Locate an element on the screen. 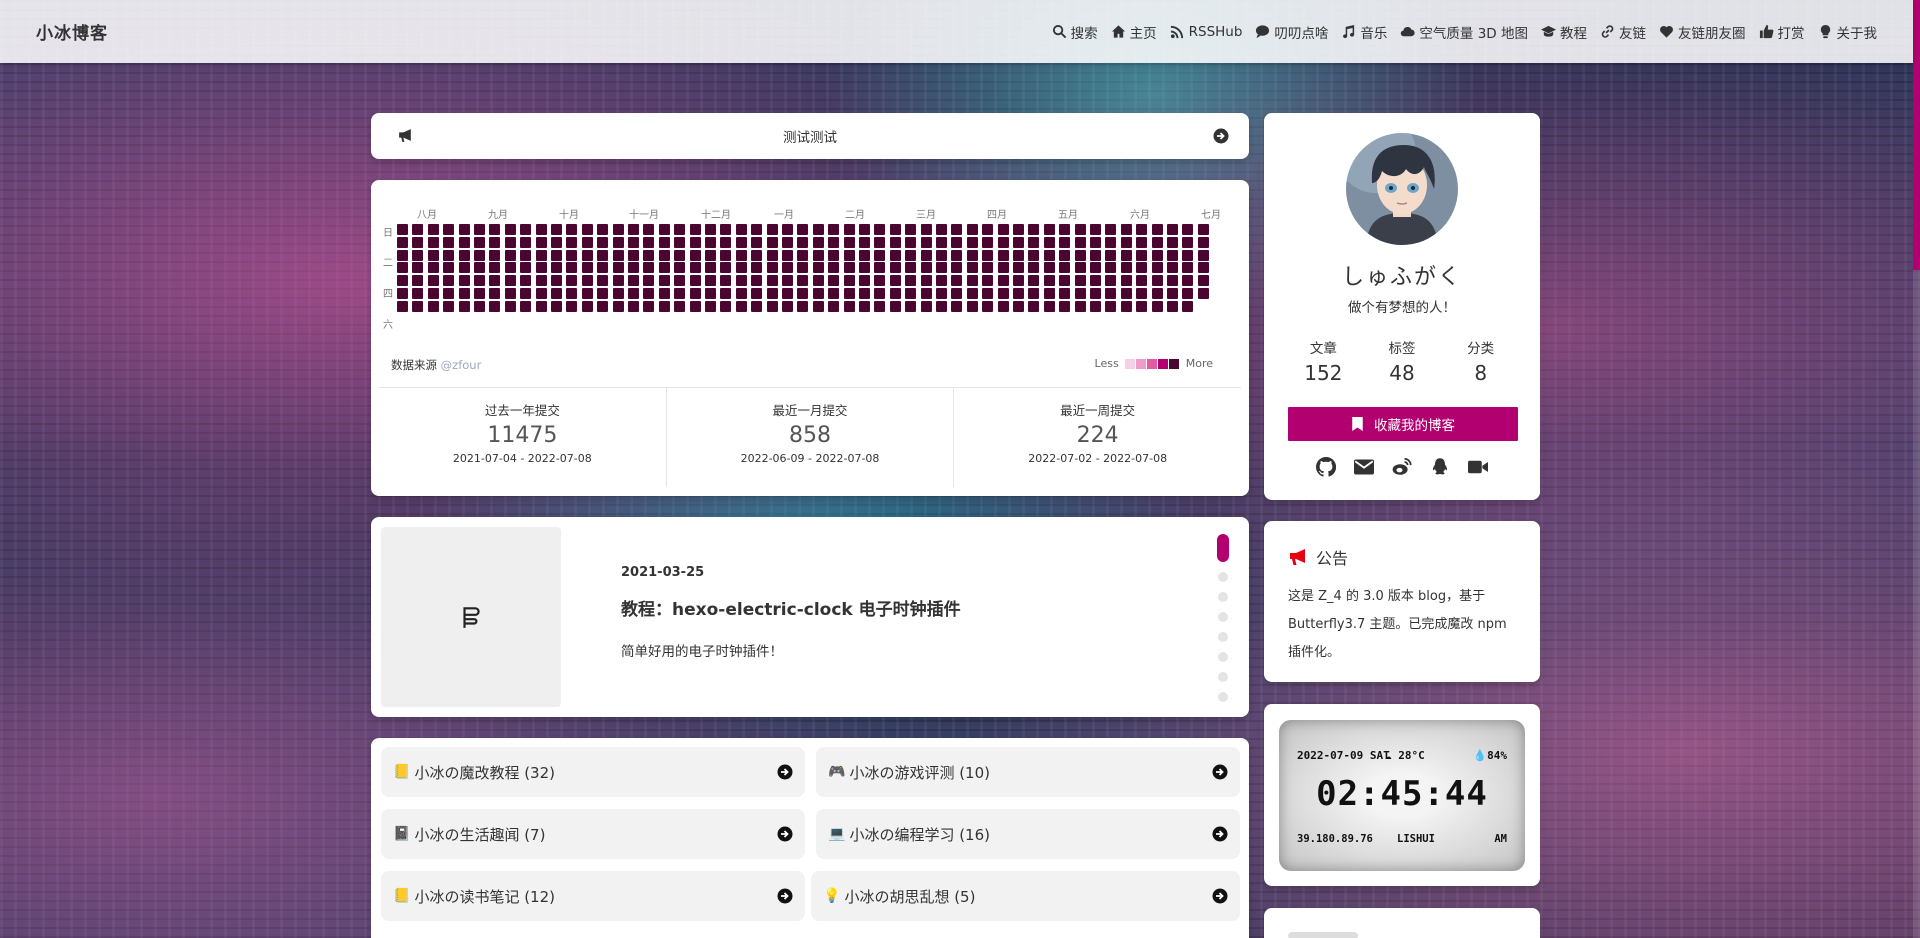 Image resolution: width=1920 pixels, height=938 pixels. envelope-icon is located at coordinates (1364, 467).